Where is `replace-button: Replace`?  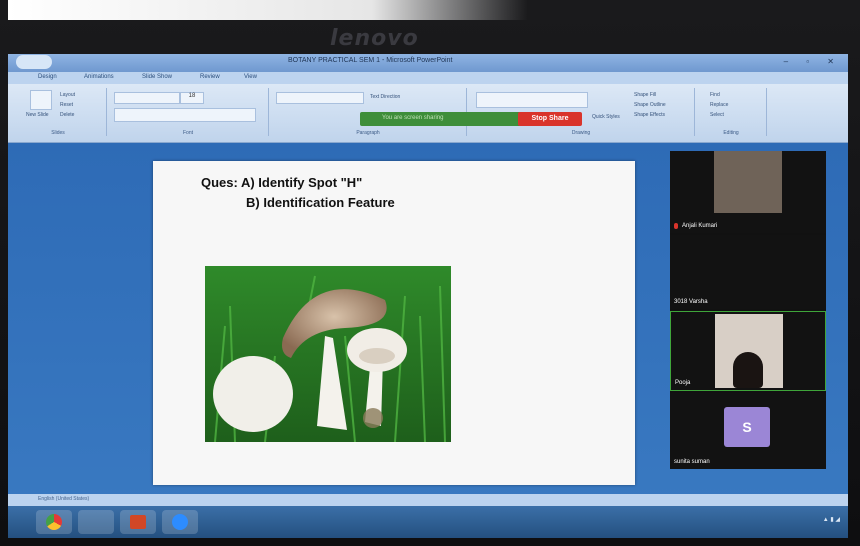
replace-button: Replace is located at coordinates (719, 105).